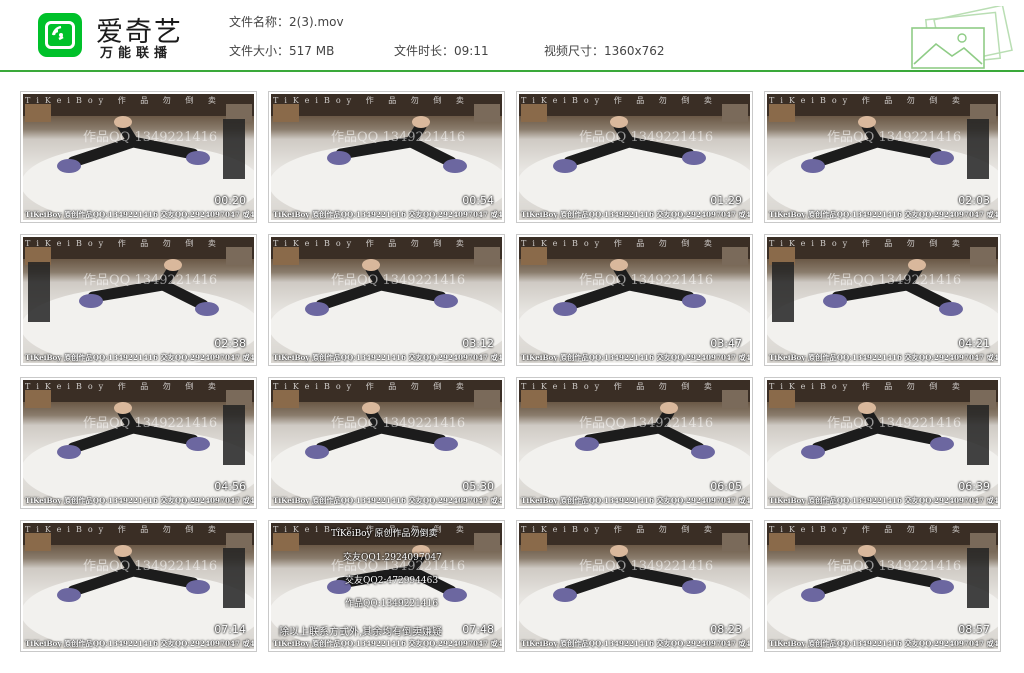  What do you see at coordinates (478, 343) in the screenshot?
I see `thumbnail-timestamp: 03:12` at bounding box center [478, 343].